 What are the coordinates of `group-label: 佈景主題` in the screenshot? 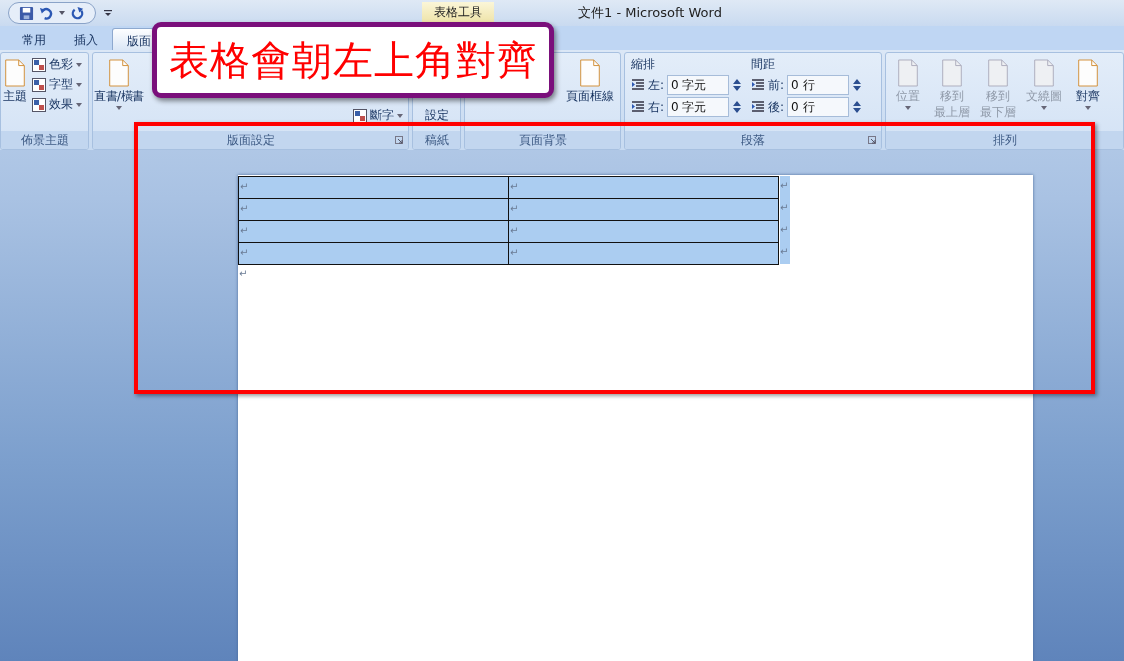 It's located at (44, 140).